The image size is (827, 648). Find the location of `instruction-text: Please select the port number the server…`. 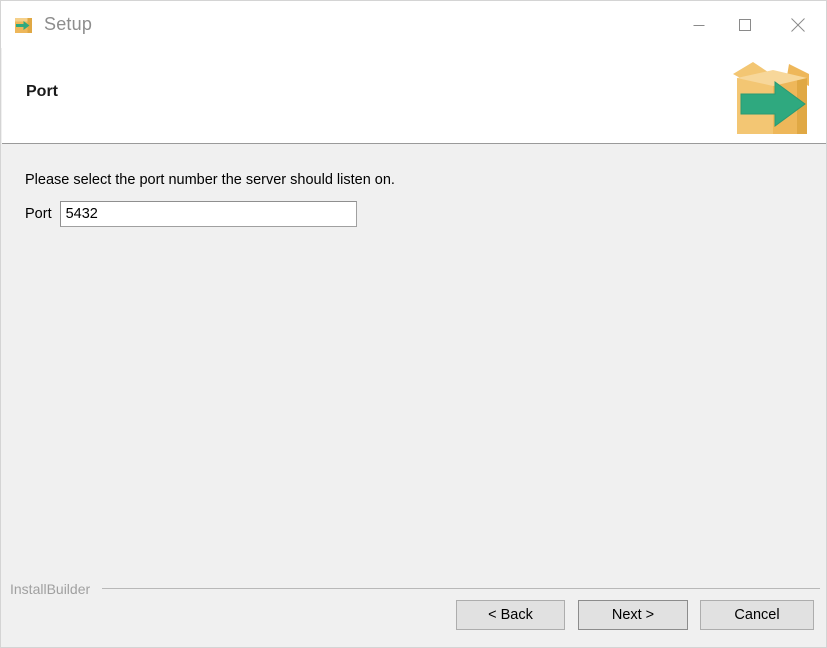

instruction-text: Please select the port number the server… is located at coordinates (210, 180).